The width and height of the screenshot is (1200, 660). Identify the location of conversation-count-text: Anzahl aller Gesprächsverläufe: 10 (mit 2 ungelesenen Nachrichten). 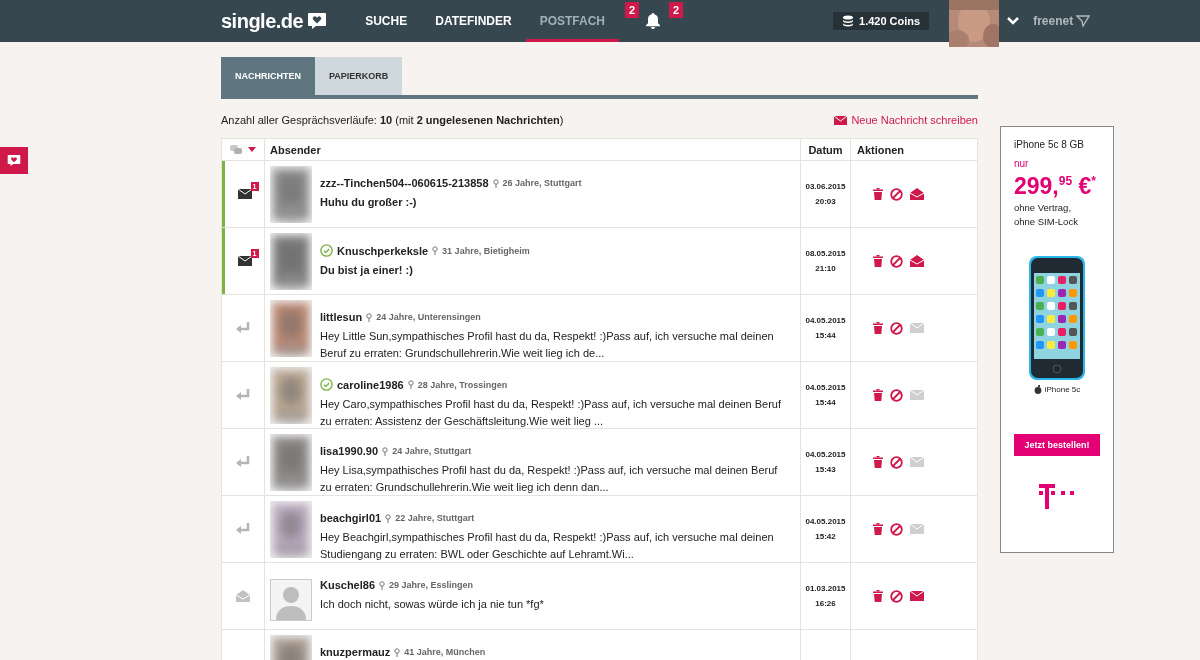
(392, 120).